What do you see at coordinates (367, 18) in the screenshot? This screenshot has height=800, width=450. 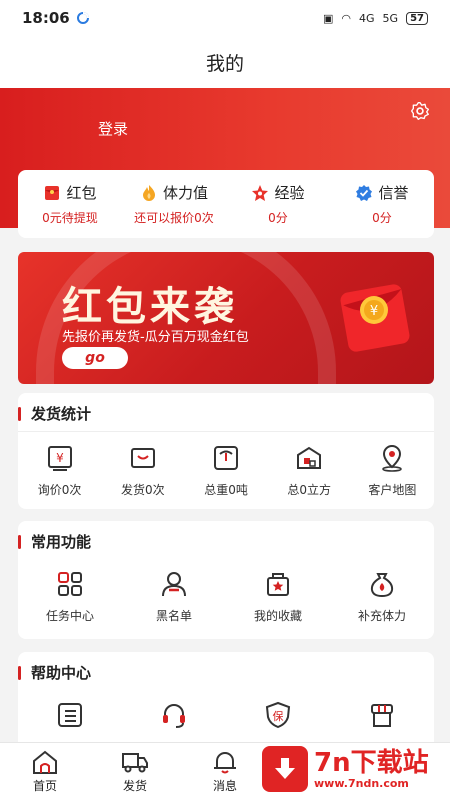 I see `signal-4g: 4G` at bounding box center [367, 18].